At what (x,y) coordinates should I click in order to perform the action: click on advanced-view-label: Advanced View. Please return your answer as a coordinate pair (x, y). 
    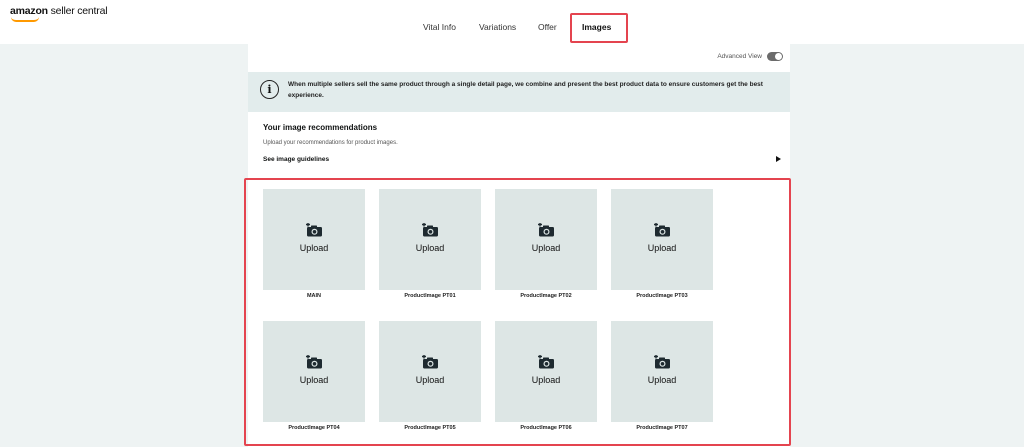
    Looking at the image, I should click on (739, 56).